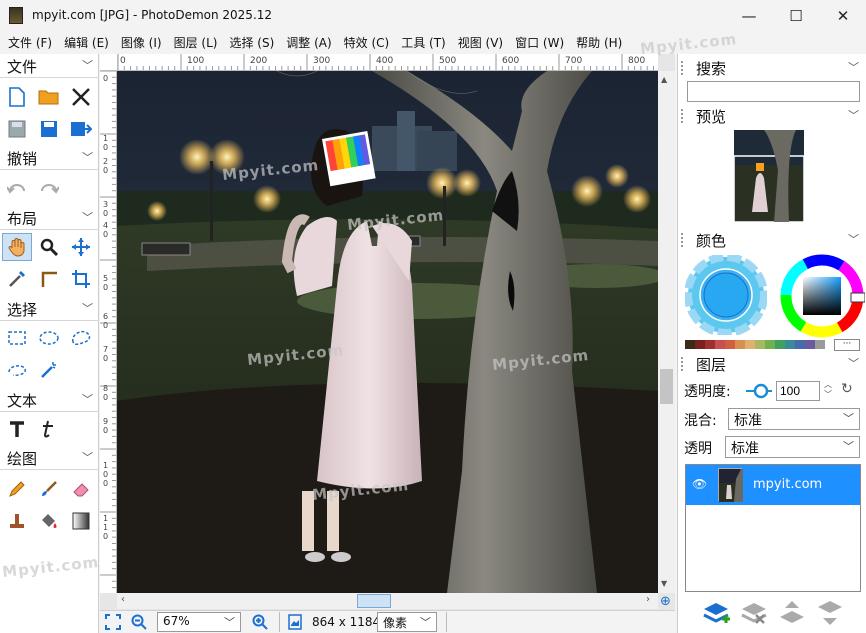  Describe the element at coordinates (828, 390) in the screenshot. I see `opacity-spinner: ︿ ﹀` at that location.